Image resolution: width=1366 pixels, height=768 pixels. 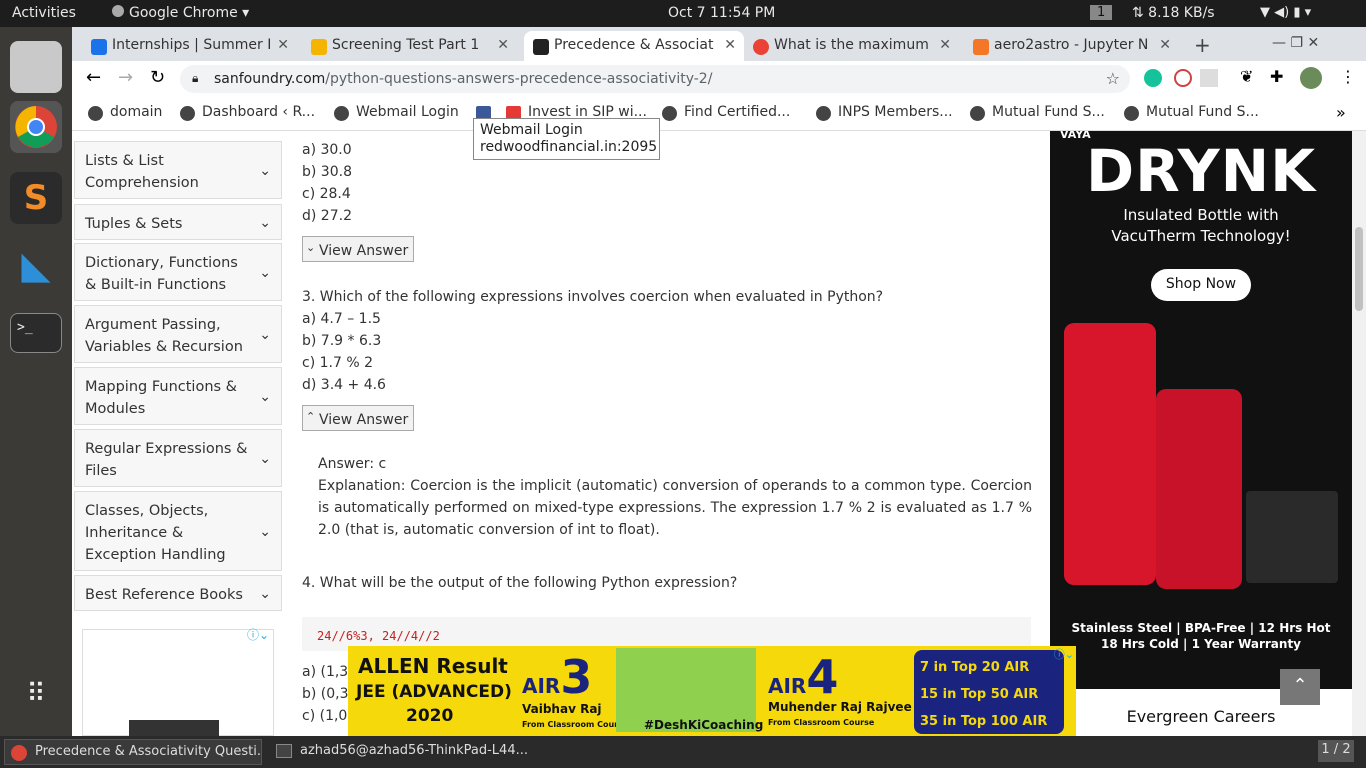 I want to click on bookmark-item: domain, so click(x=125, y=112).